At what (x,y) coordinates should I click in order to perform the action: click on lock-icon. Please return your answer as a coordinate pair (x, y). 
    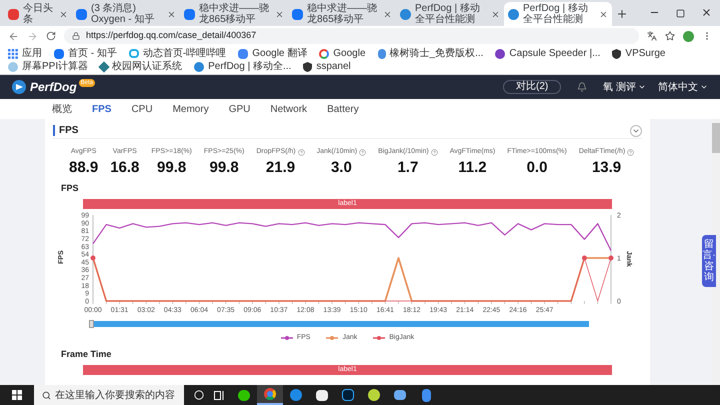
    Looking at the image, I should click on (76, 36).